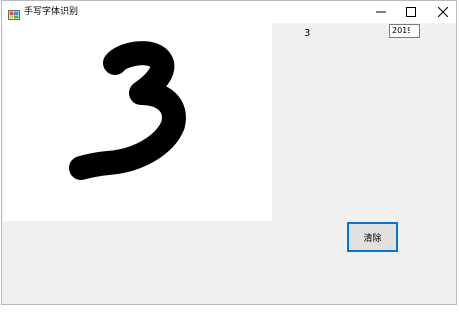 This screenshot has height=321, width=460. I want to click on app-icon, so click(14, 13).